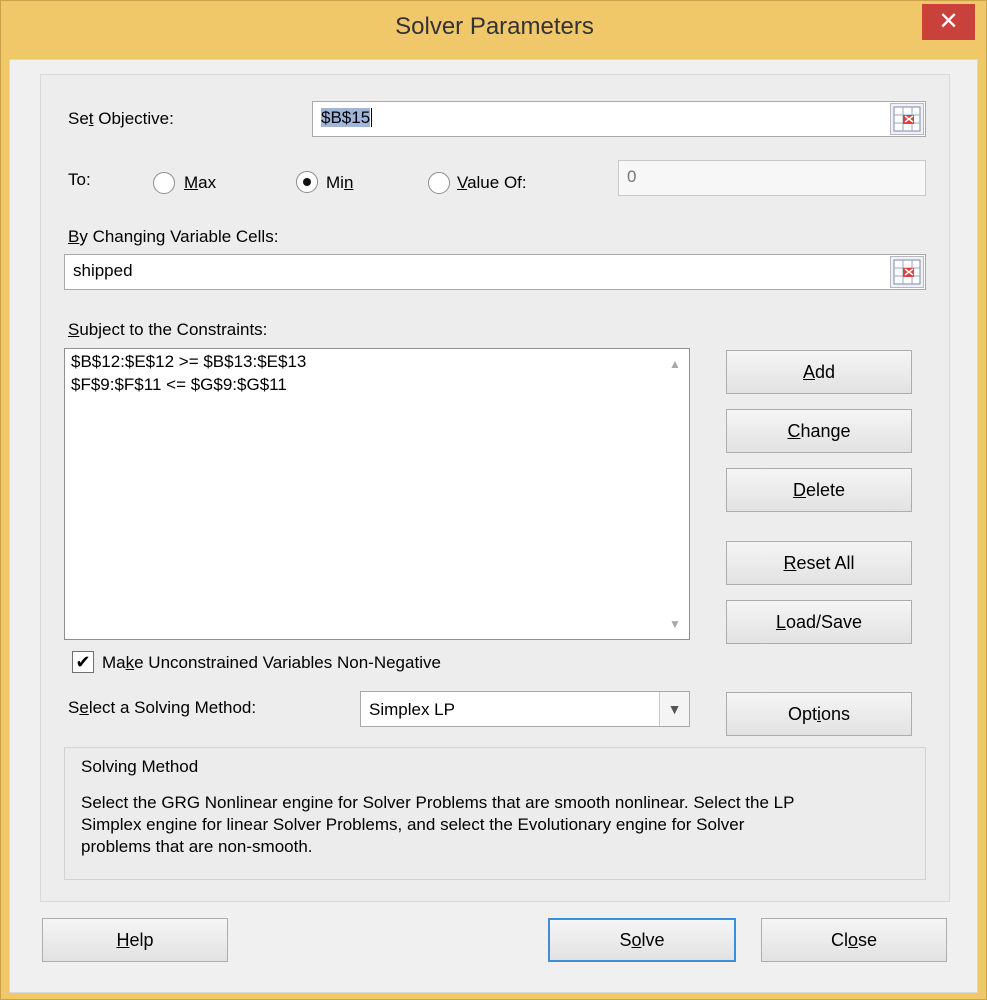 The height and width of the screenshot is (1000, 987). What do you see at coordinates (772, 178) in the screenshot?
I see `value-of-input: 0` at bounding box center [772, 178].